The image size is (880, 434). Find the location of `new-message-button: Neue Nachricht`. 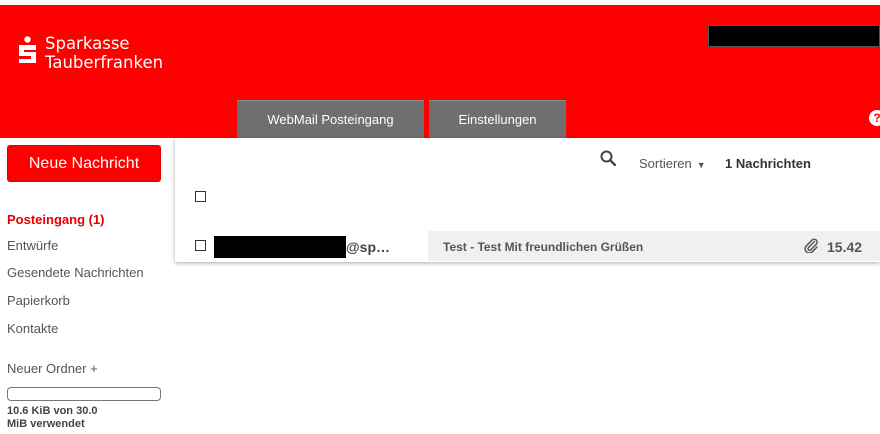

new-message-button: Neue Nachricht is located at coordinates (84, 163).